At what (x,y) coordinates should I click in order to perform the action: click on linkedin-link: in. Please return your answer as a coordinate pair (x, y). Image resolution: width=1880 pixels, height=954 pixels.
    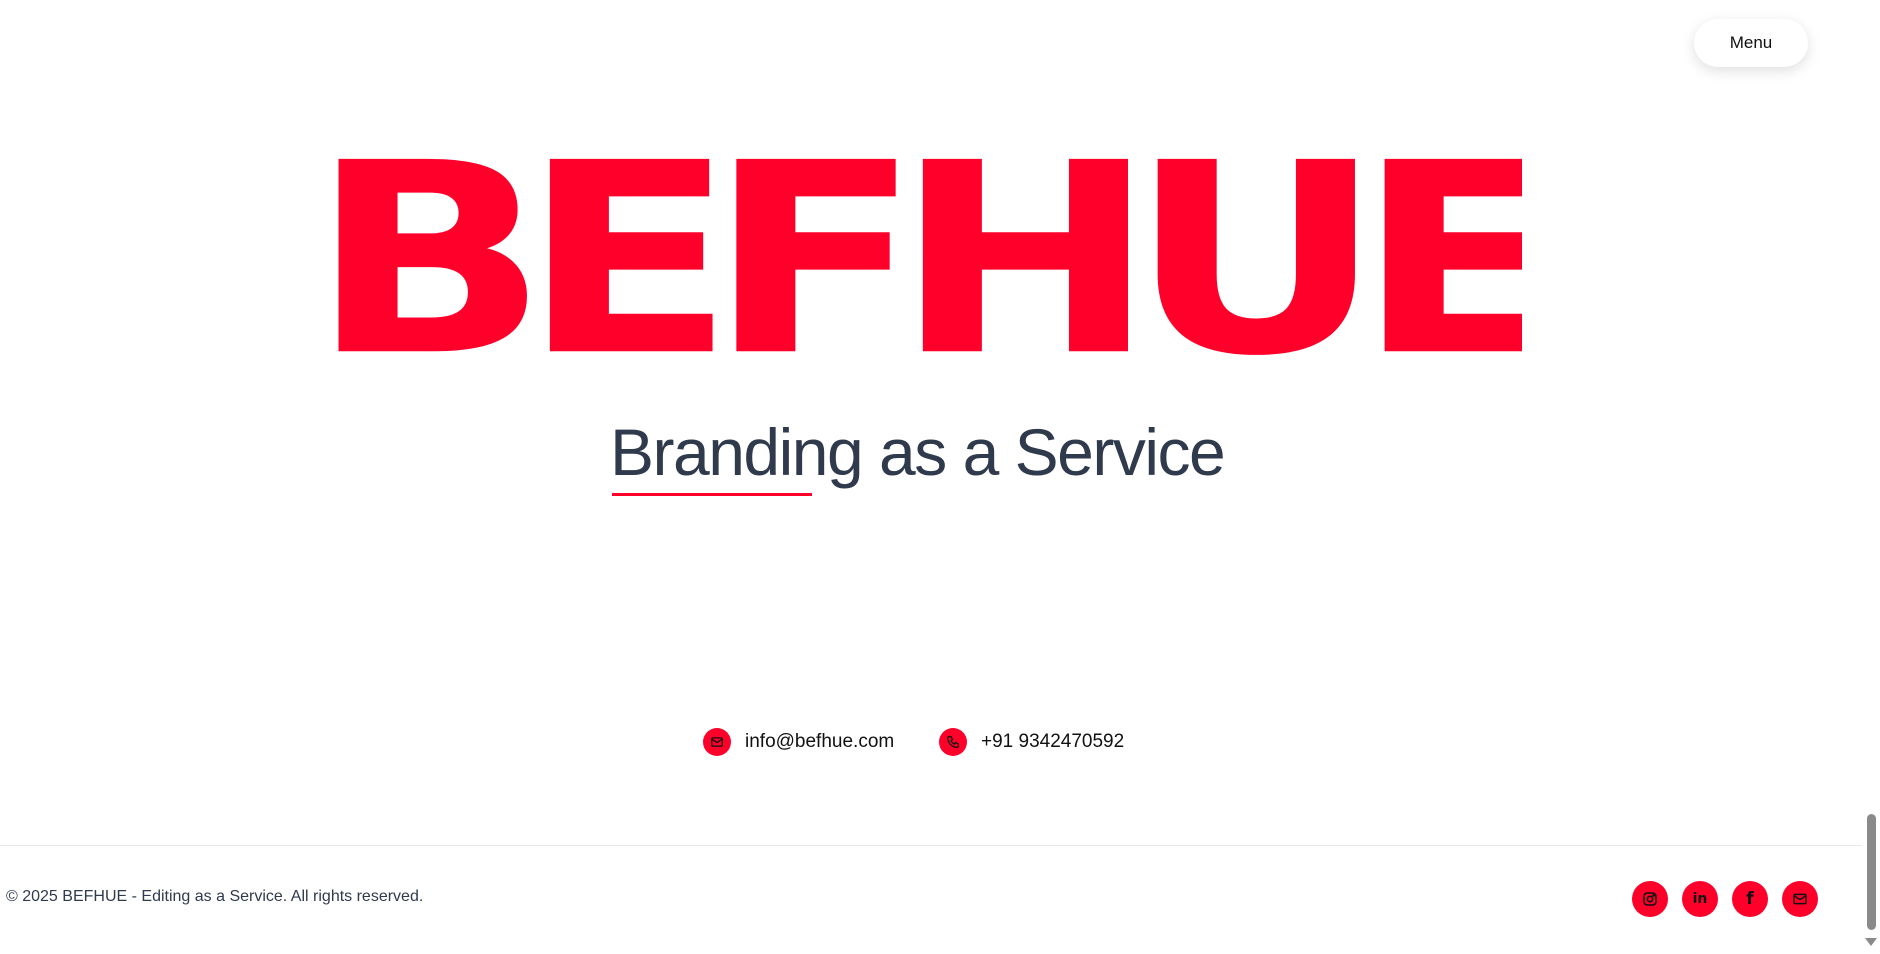
    Looking at the image, I should click on (1700, 899).